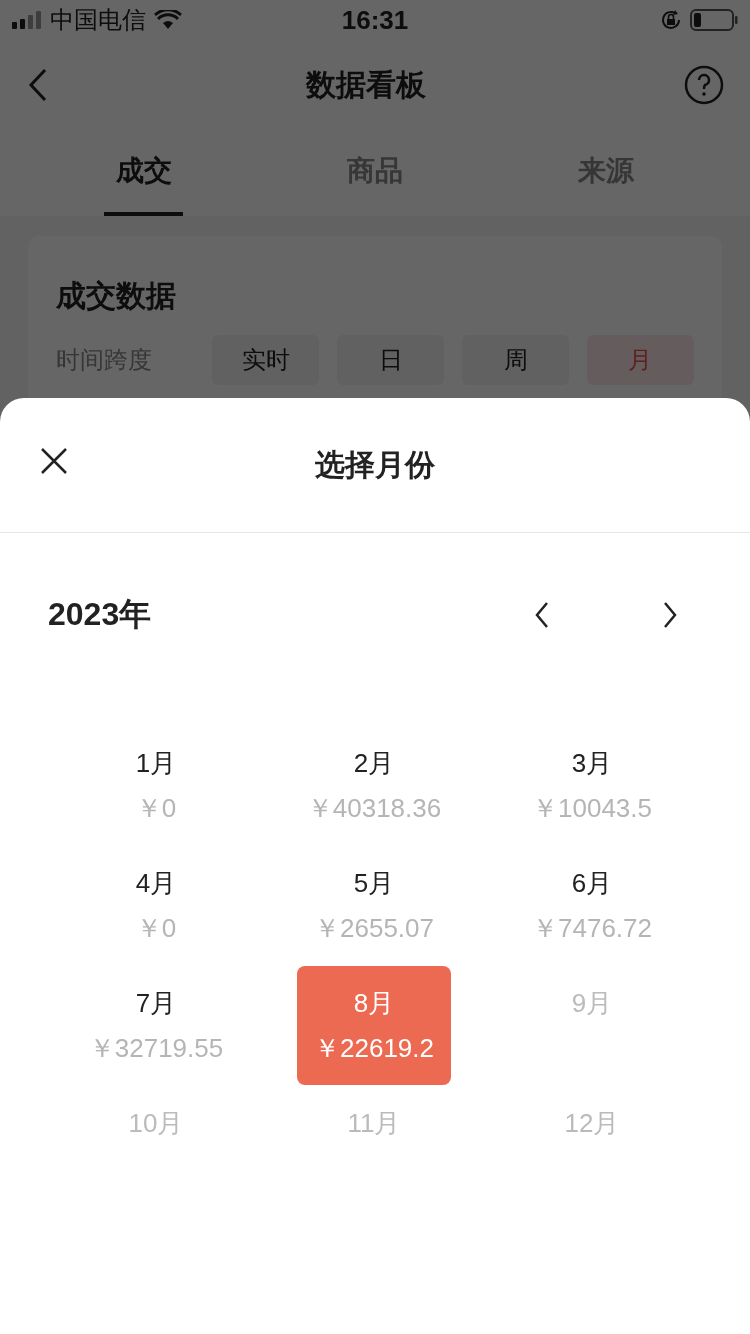  What do you see at coordinates (156, 905) in the screenshot?
I see `month-option: 4月 ￥0` at bounding box center [156, 905].